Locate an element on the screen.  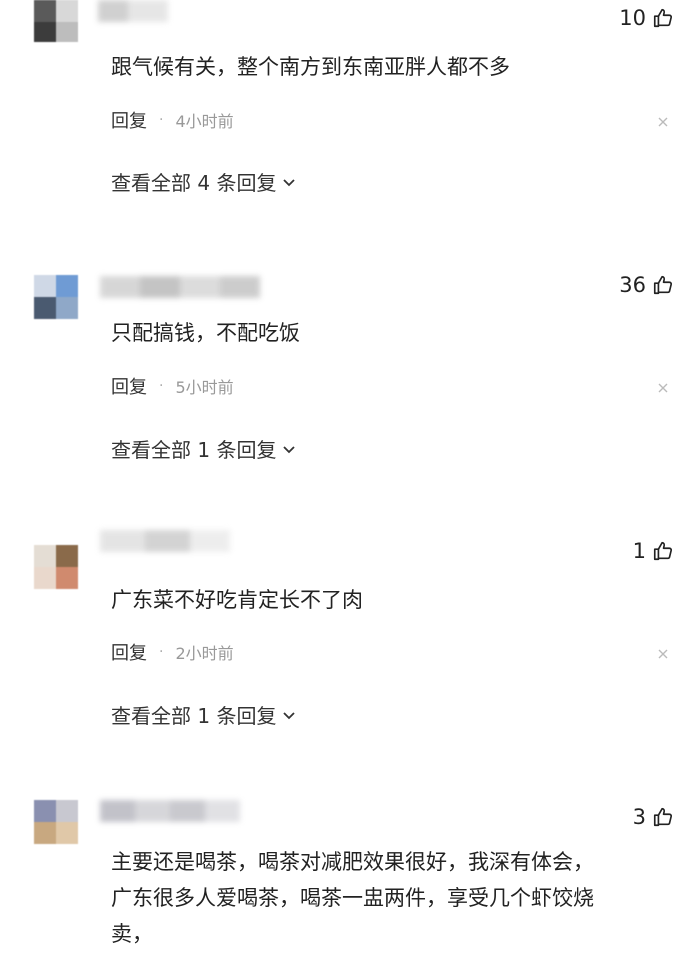
avatar is located at coordinates (56, 822).